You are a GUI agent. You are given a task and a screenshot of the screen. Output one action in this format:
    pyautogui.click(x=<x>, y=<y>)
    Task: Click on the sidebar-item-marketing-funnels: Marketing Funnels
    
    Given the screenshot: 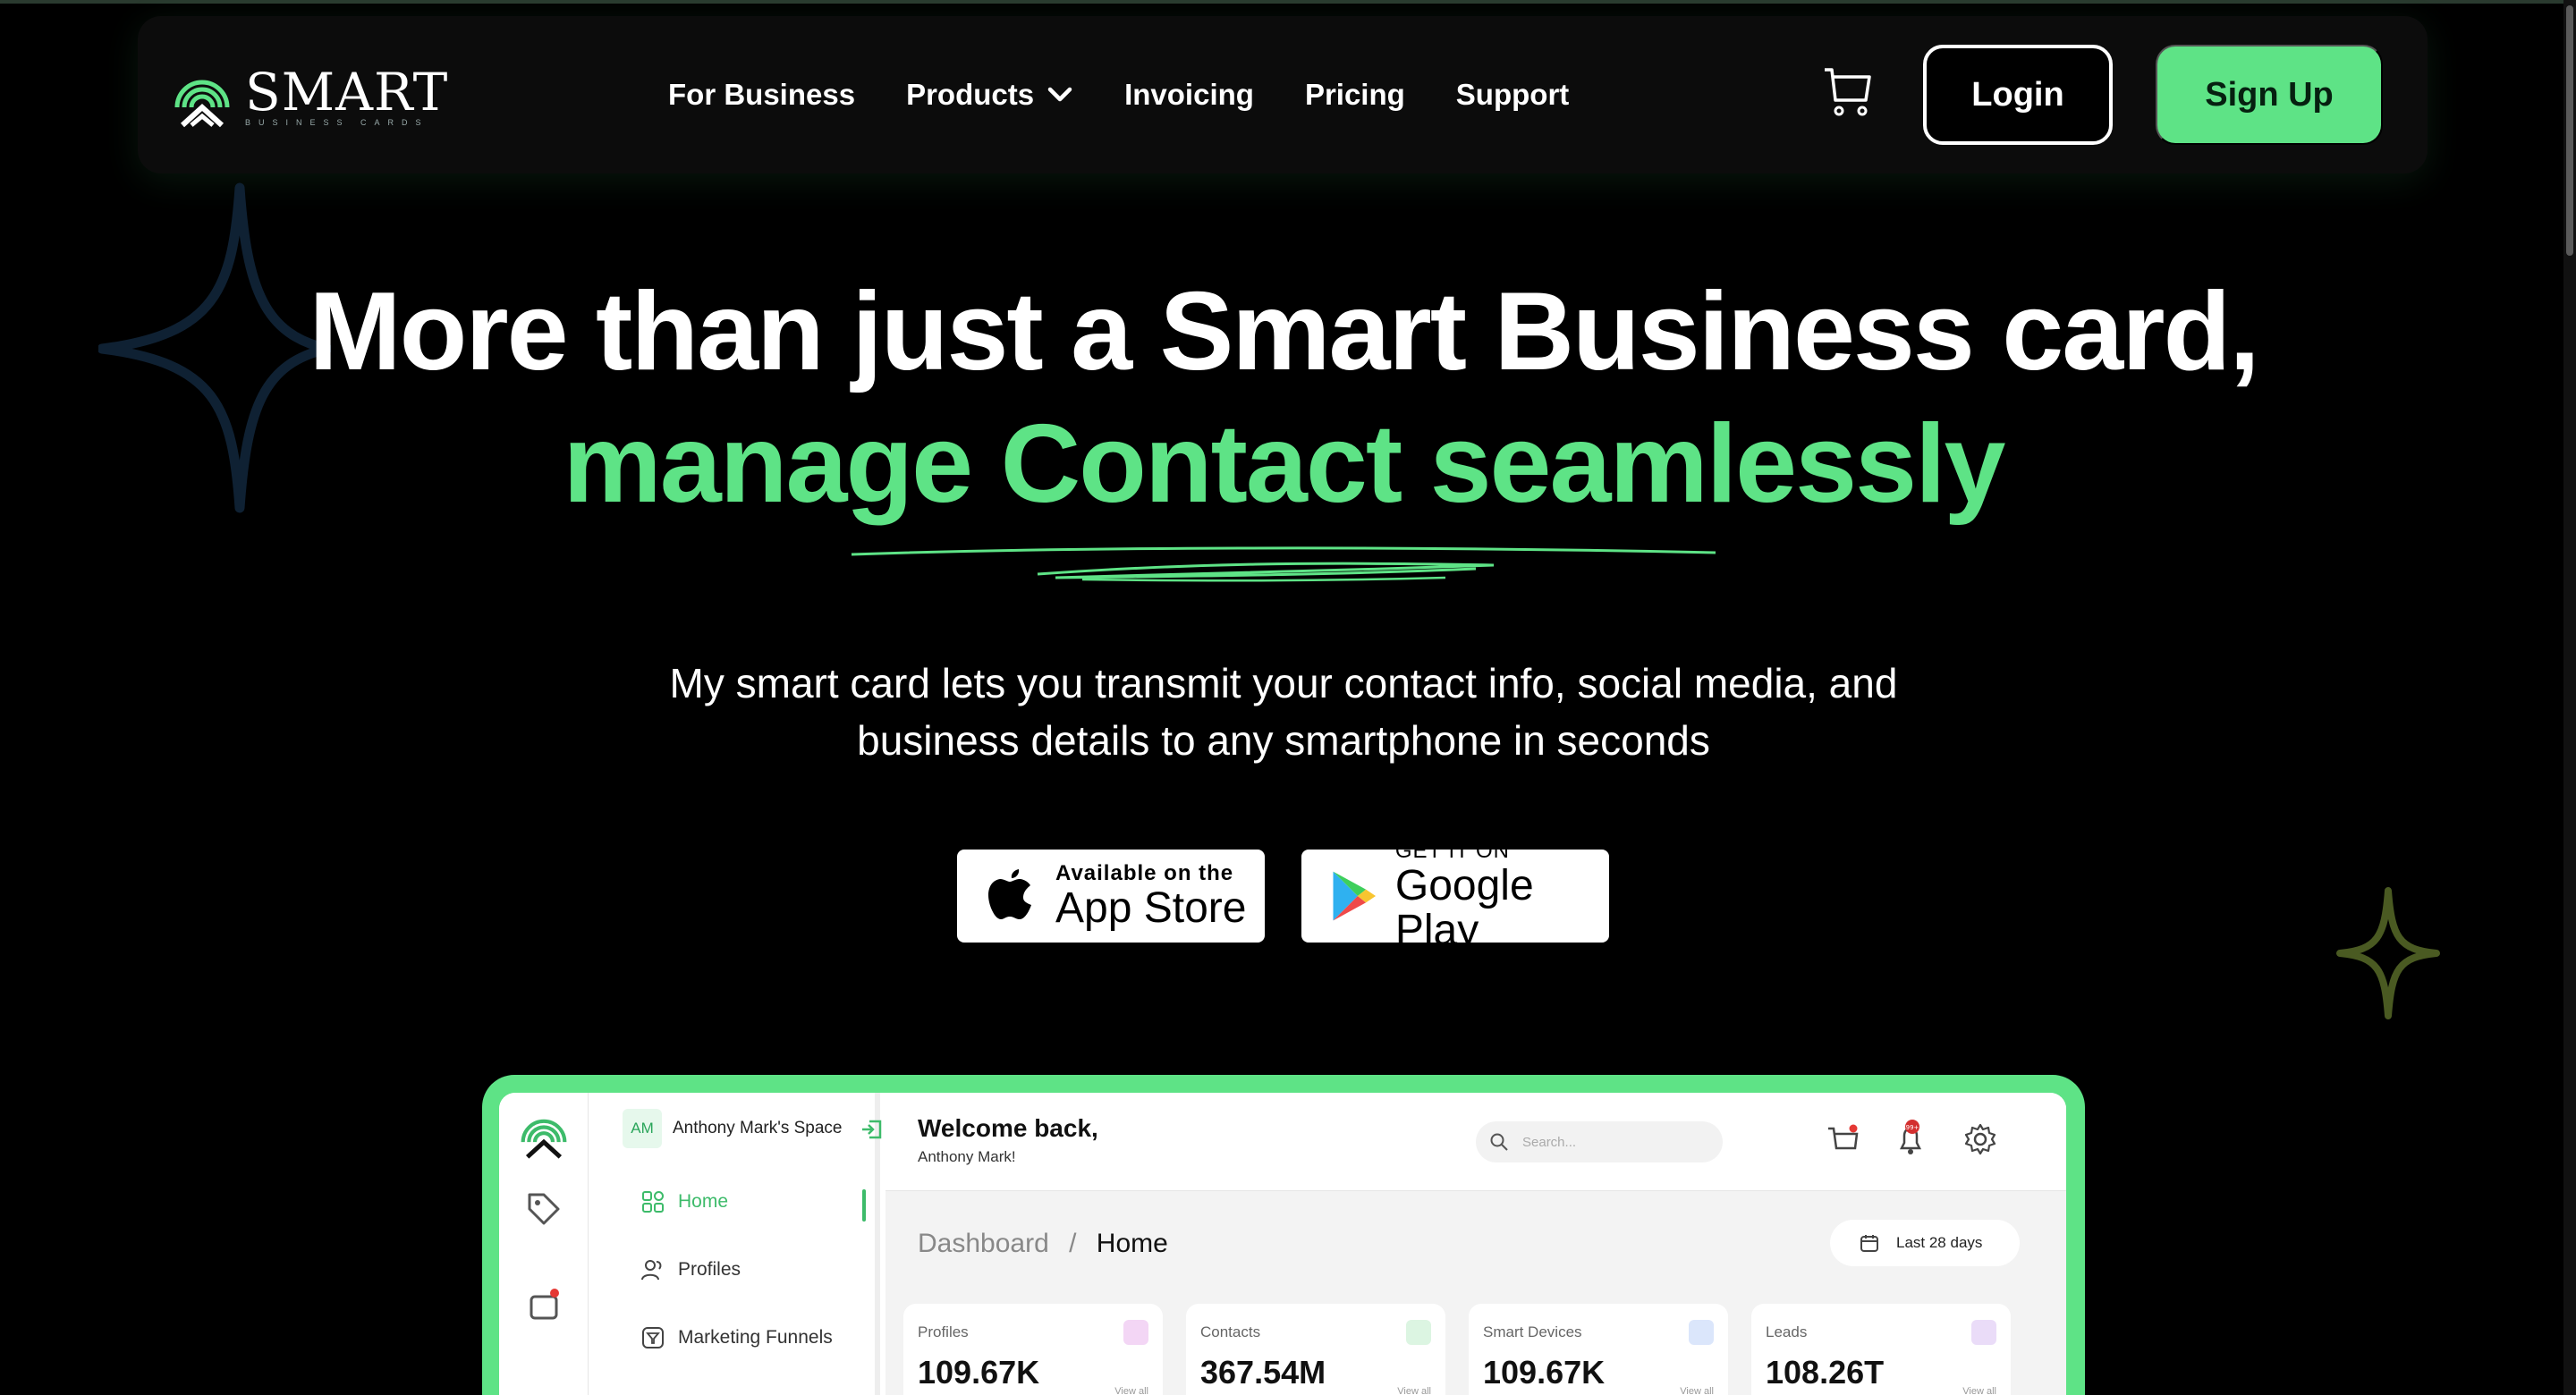 What is the action you would take?
    pyautogui.click(x=736, y=1337)
    